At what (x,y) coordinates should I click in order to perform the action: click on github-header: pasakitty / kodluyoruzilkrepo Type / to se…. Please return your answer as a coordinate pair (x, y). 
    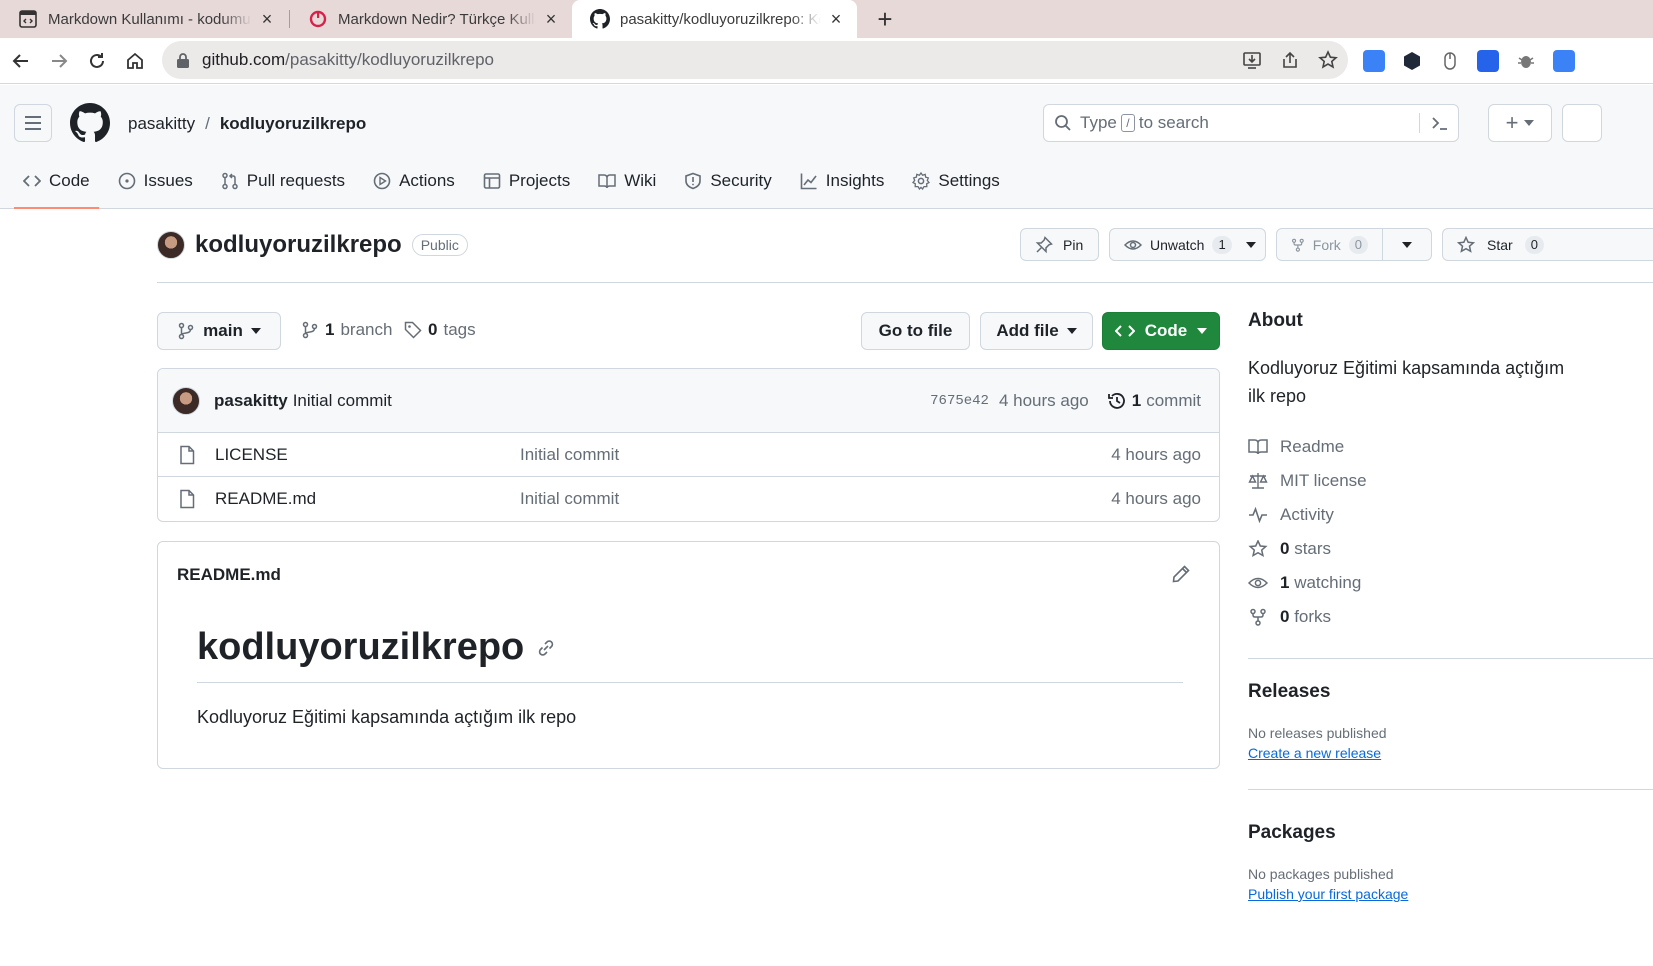
    Looking at the image, I should click on (826, 147).